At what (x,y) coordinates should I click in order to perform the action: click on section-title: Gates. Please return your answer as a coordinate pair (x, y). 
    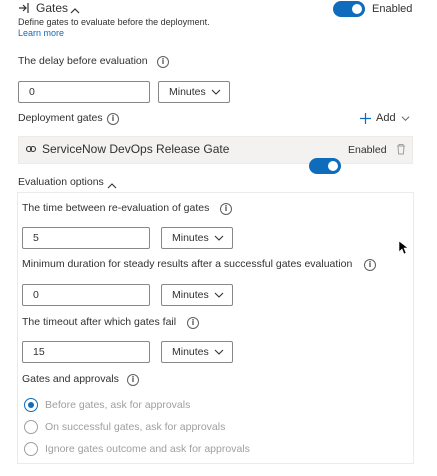
    Looking at the image, I should click on (52, 8).